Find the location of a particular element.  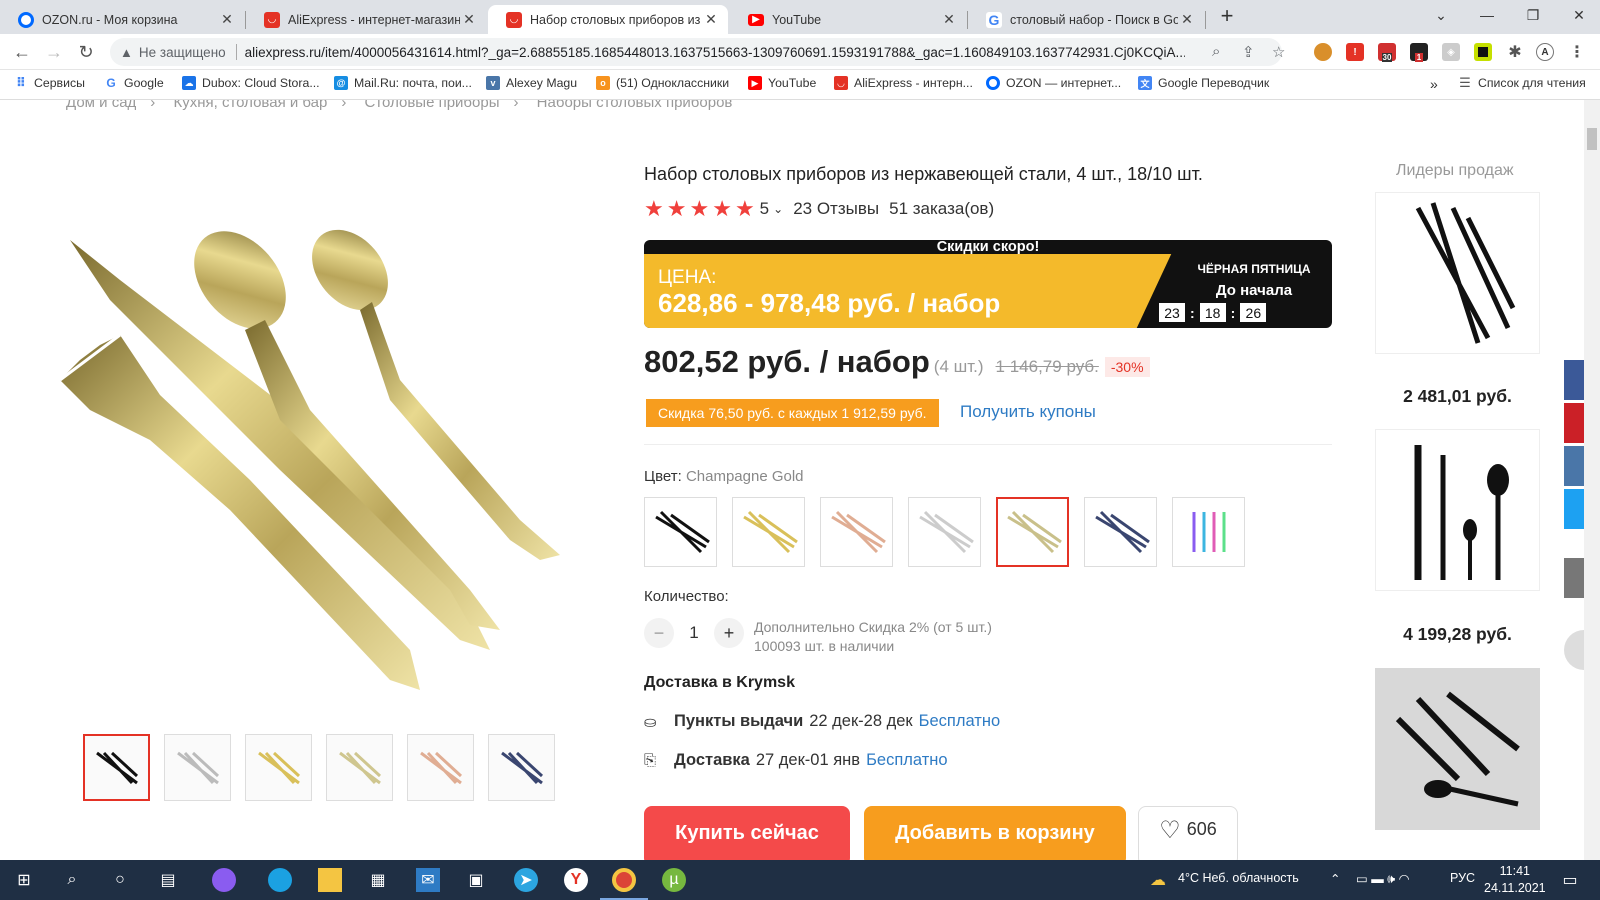

get-coupons-link: Получить купоны is located at coordinates (1028, 412).